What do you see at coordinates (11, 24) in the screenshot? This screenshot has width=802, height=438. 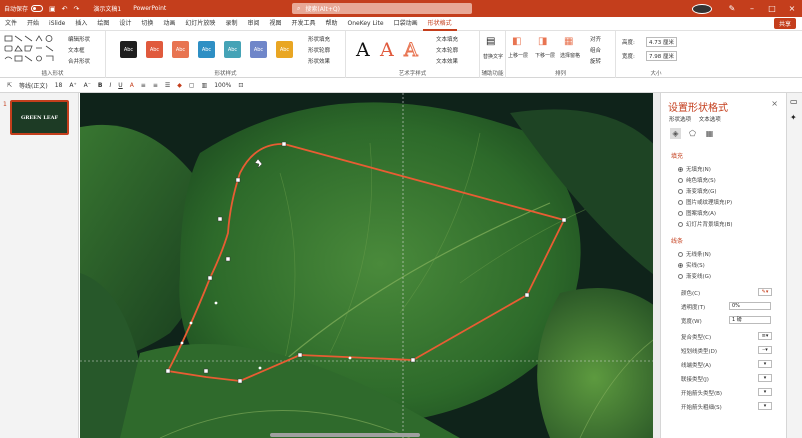 I see `tab-file: 文件` at bounding box center [11, 24].